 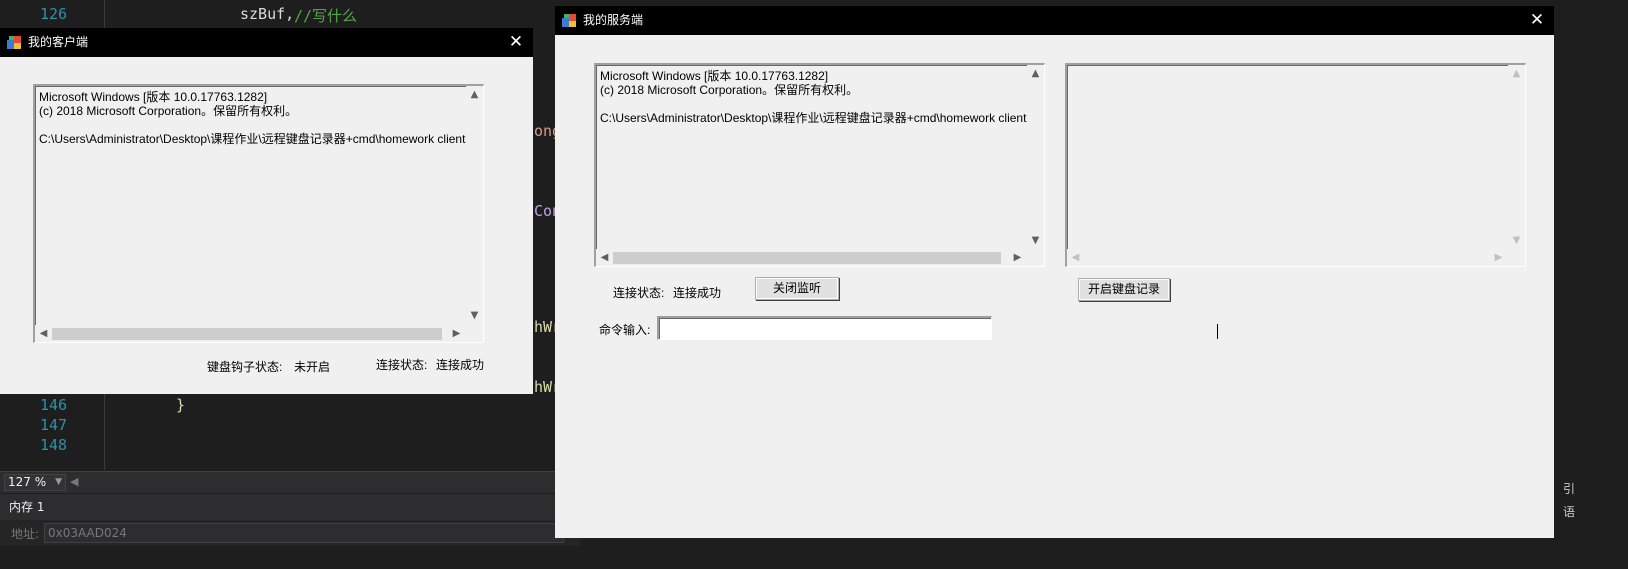 I want to click on address-input: 0x03AAD024, so click(x=304, y=533).